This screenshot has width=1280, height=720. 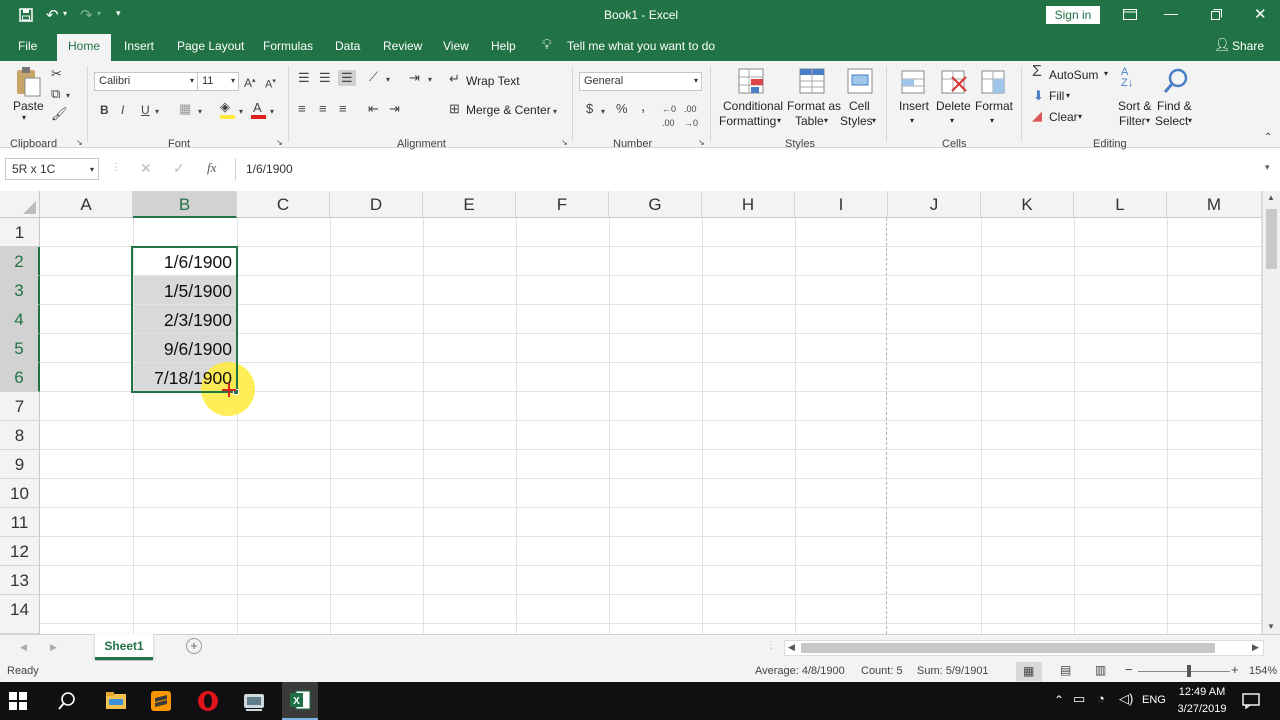 I want to click on conditional-dropdown-icon: ▾, so click(x=779, y=120).